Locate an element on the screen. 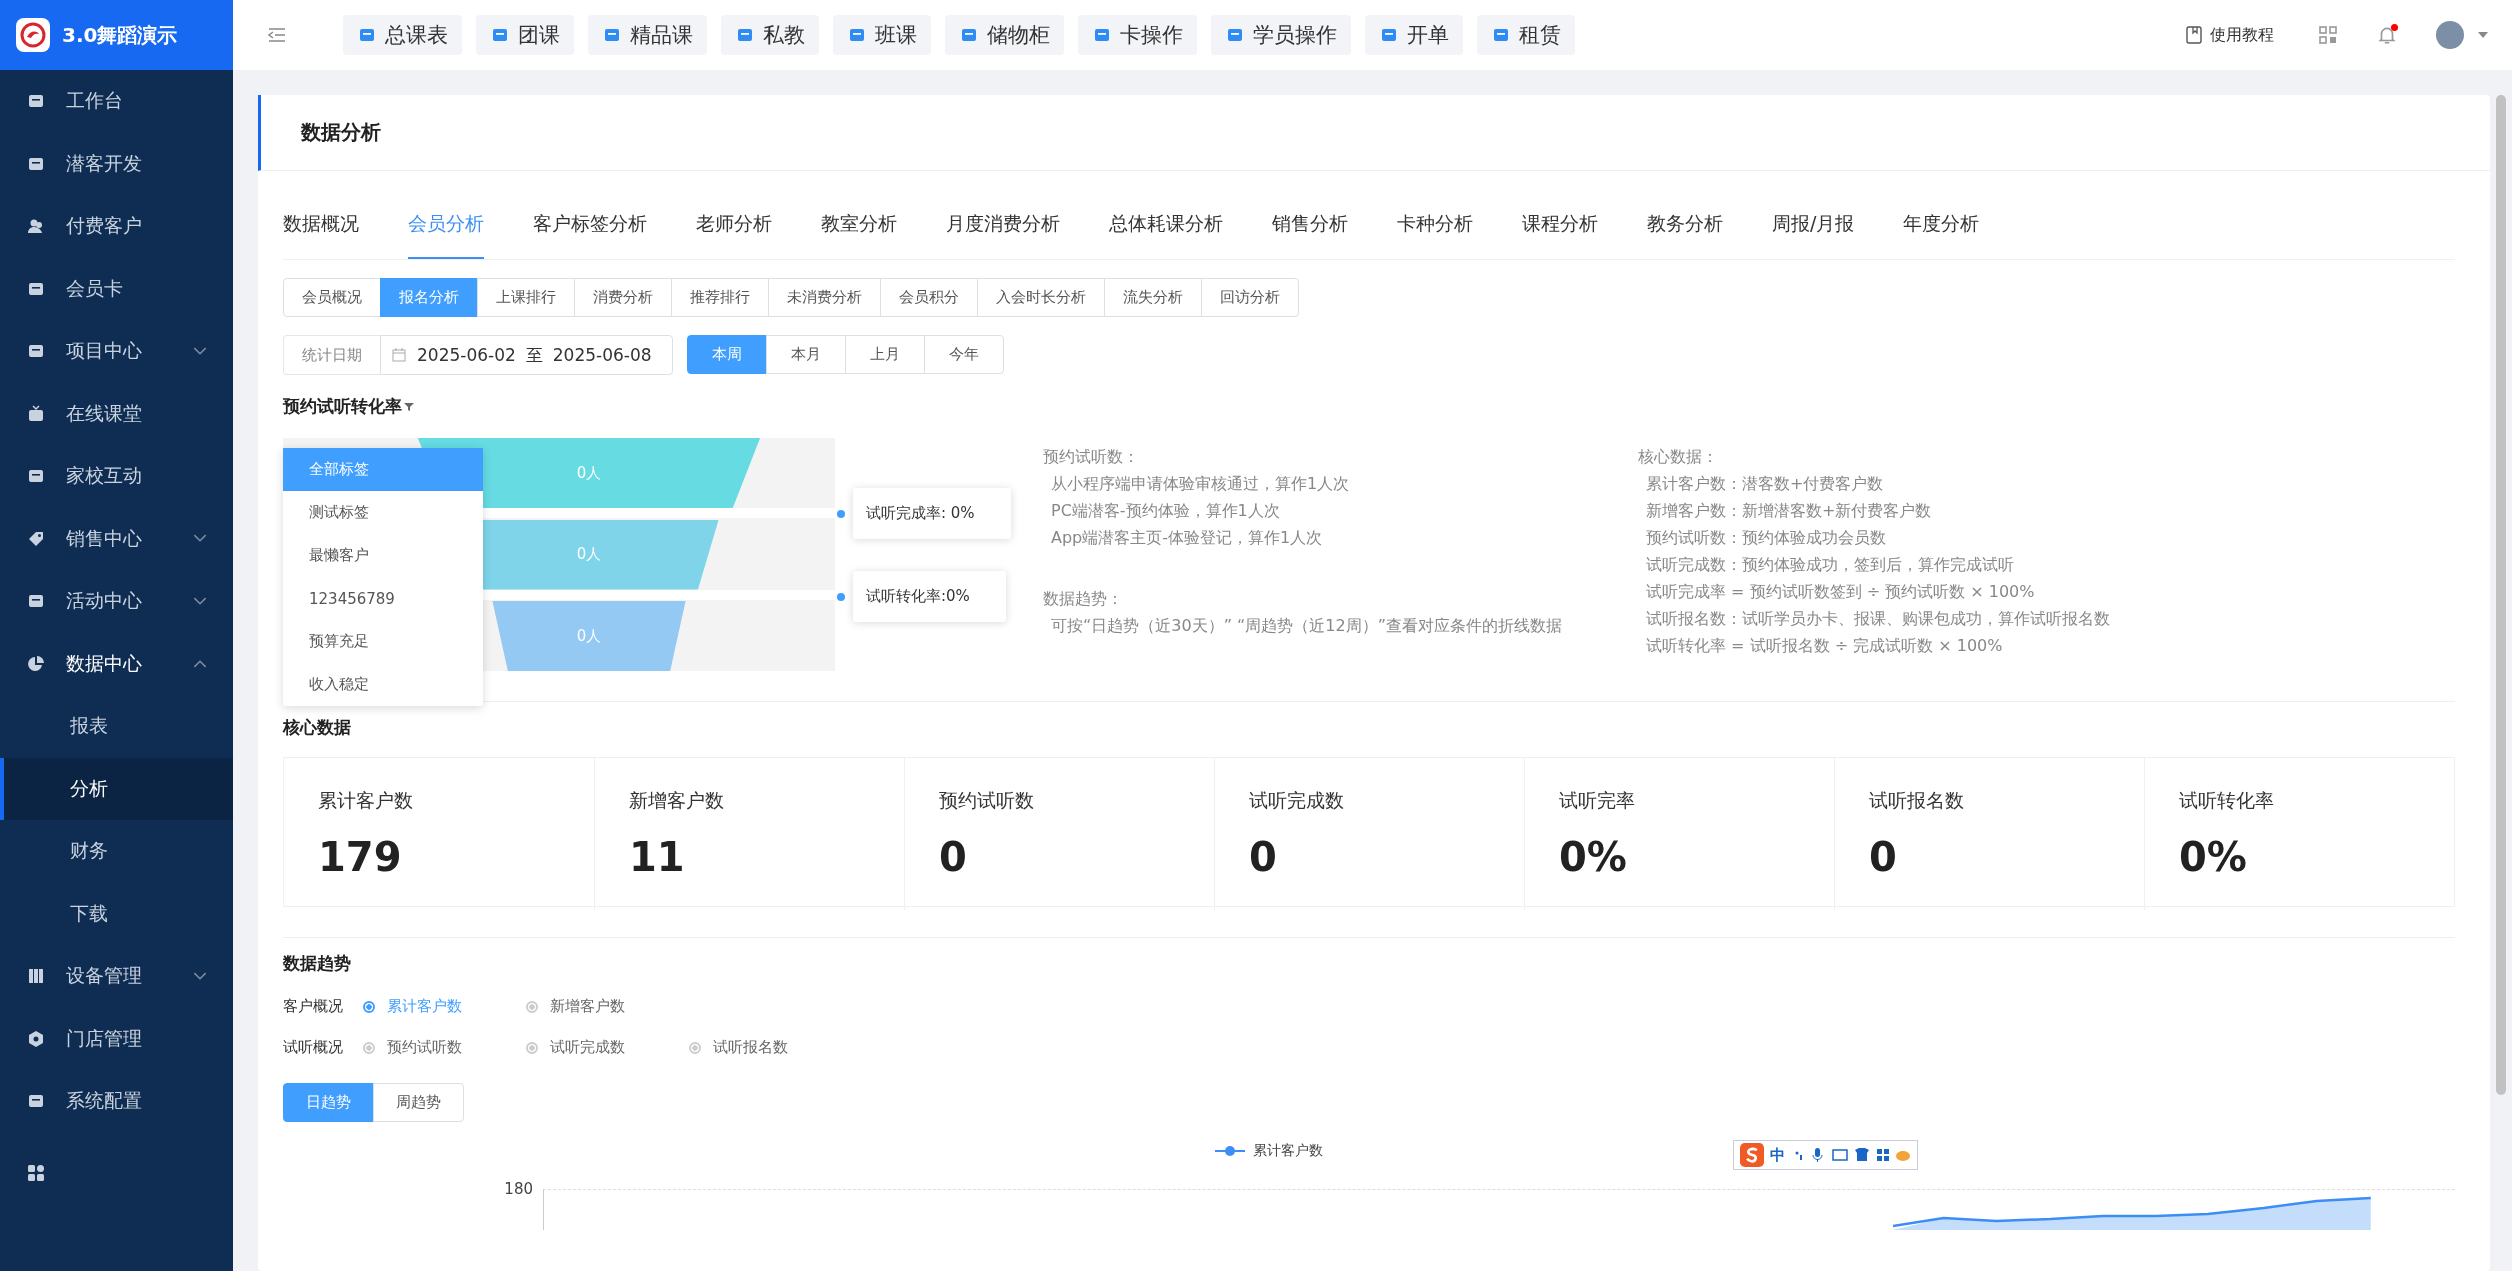 Image resolution: width=2512 pixels, height=1271 pixels. radio-group-label: 客户概况 is located at coordinates (313, 1006).